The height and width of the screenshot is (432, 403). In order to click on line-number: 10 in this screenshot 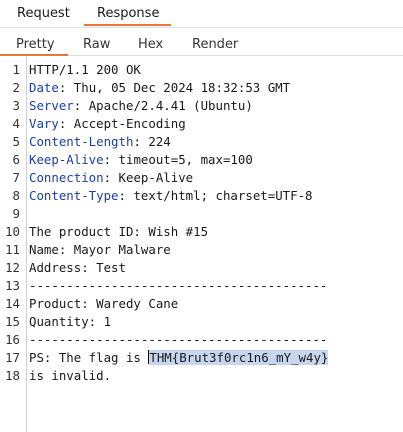, I will do `click(12, 231)`.